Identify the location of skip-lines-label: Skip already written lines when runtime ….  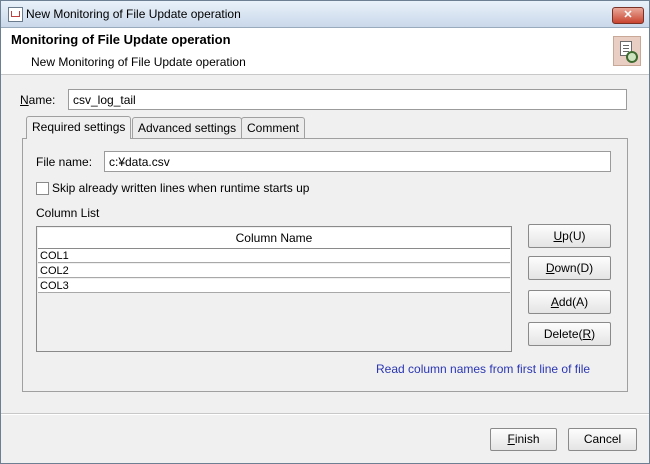
(180, 188).